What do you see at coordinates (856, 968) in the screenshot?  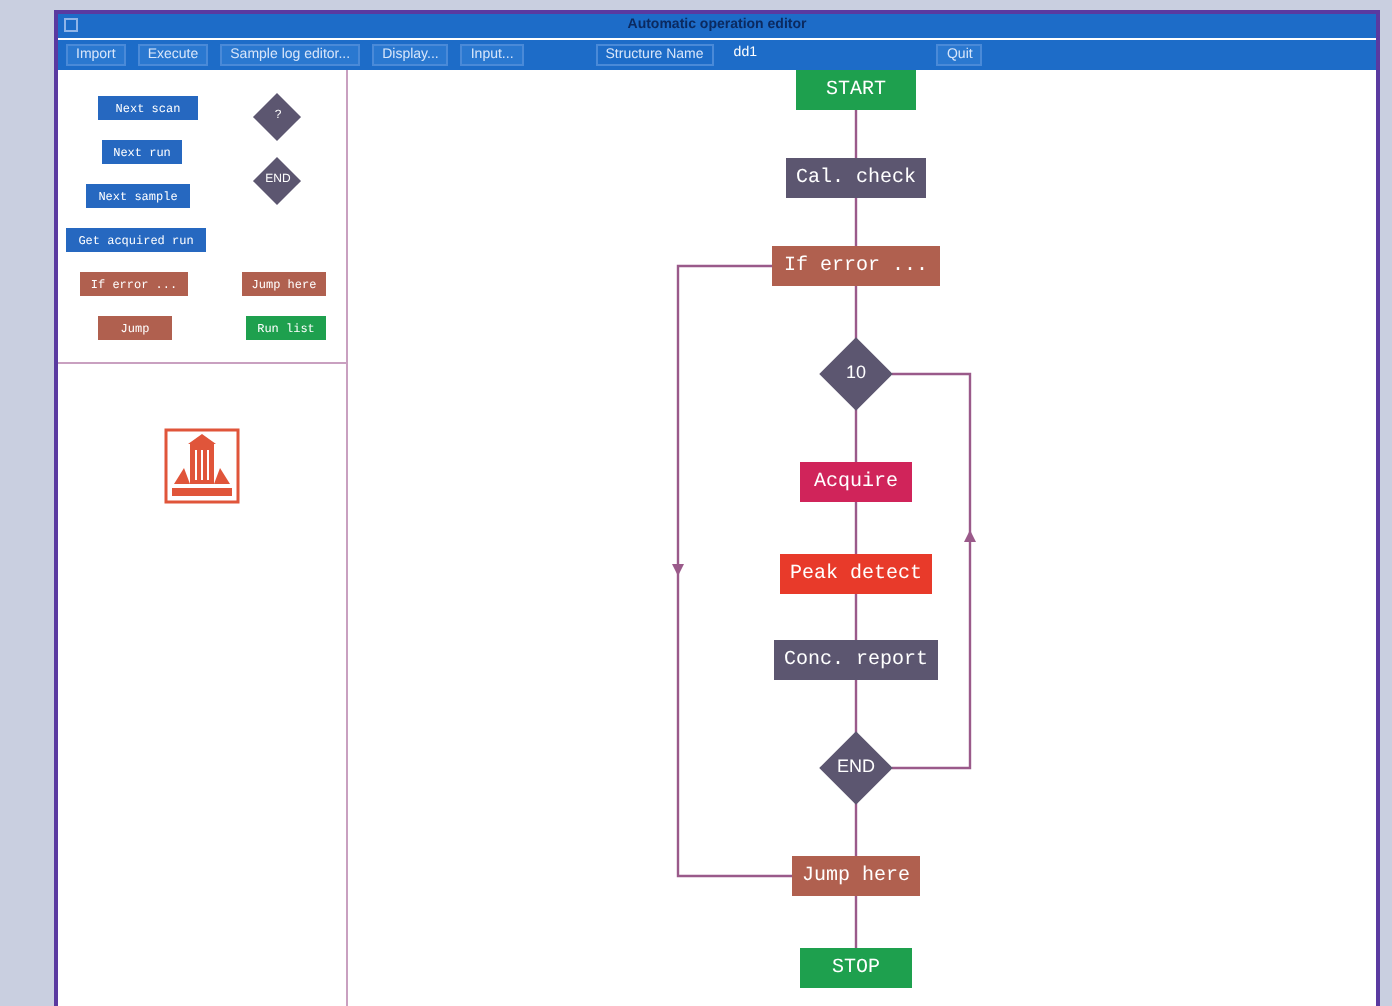 I see `flowchart-step: STOP` at bounding box center [856, 968].